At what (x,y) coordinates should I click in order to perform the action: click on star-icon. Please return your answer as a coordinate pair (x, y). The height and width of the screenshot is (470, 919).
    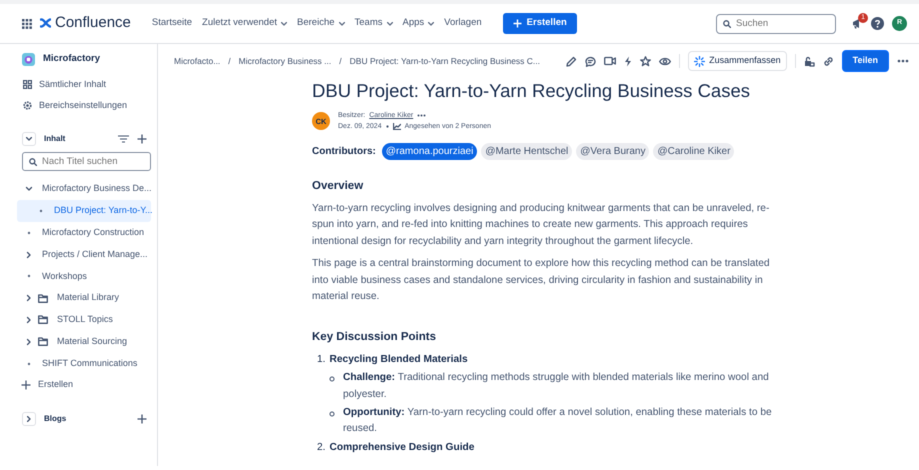
    Looking at the image, I should click on (646, 61).